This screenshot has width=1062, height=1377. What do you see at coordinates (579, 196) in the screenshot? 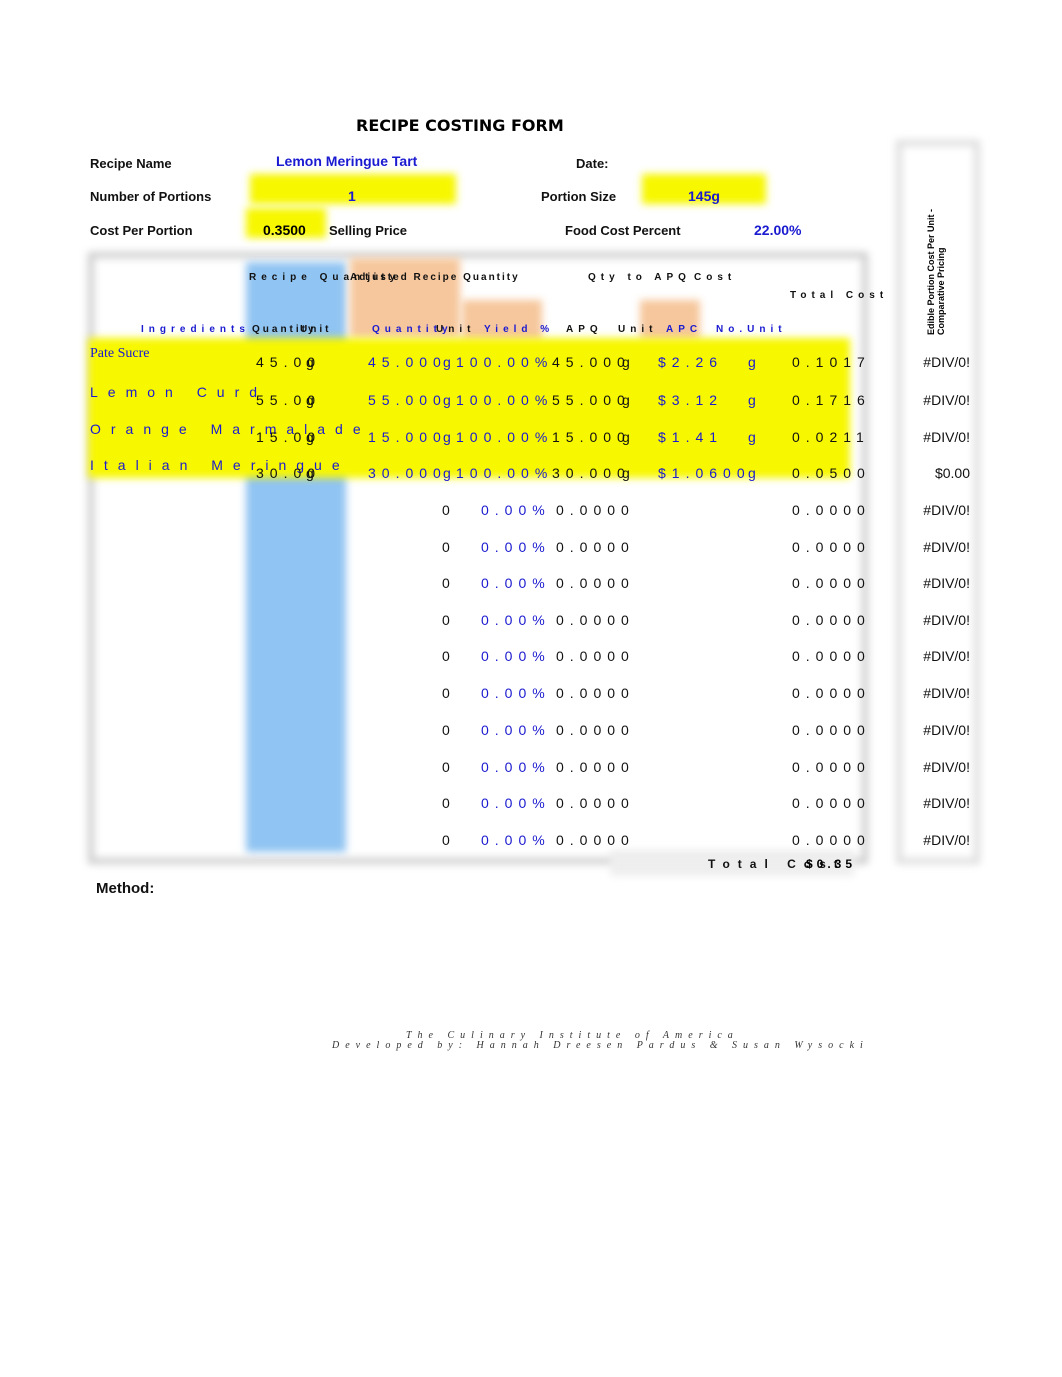
I see `portion-size-label: Portion Size` at bounding box center [579, 196].